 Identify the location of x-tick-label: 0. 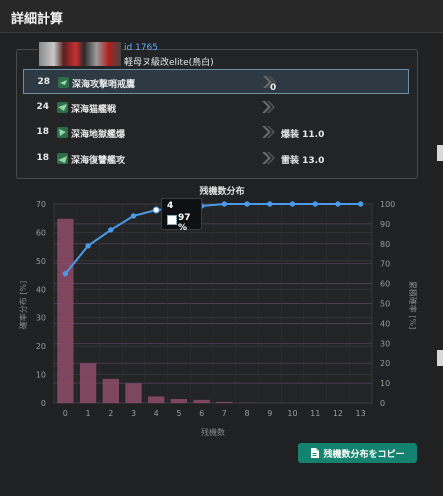
(65, 413).